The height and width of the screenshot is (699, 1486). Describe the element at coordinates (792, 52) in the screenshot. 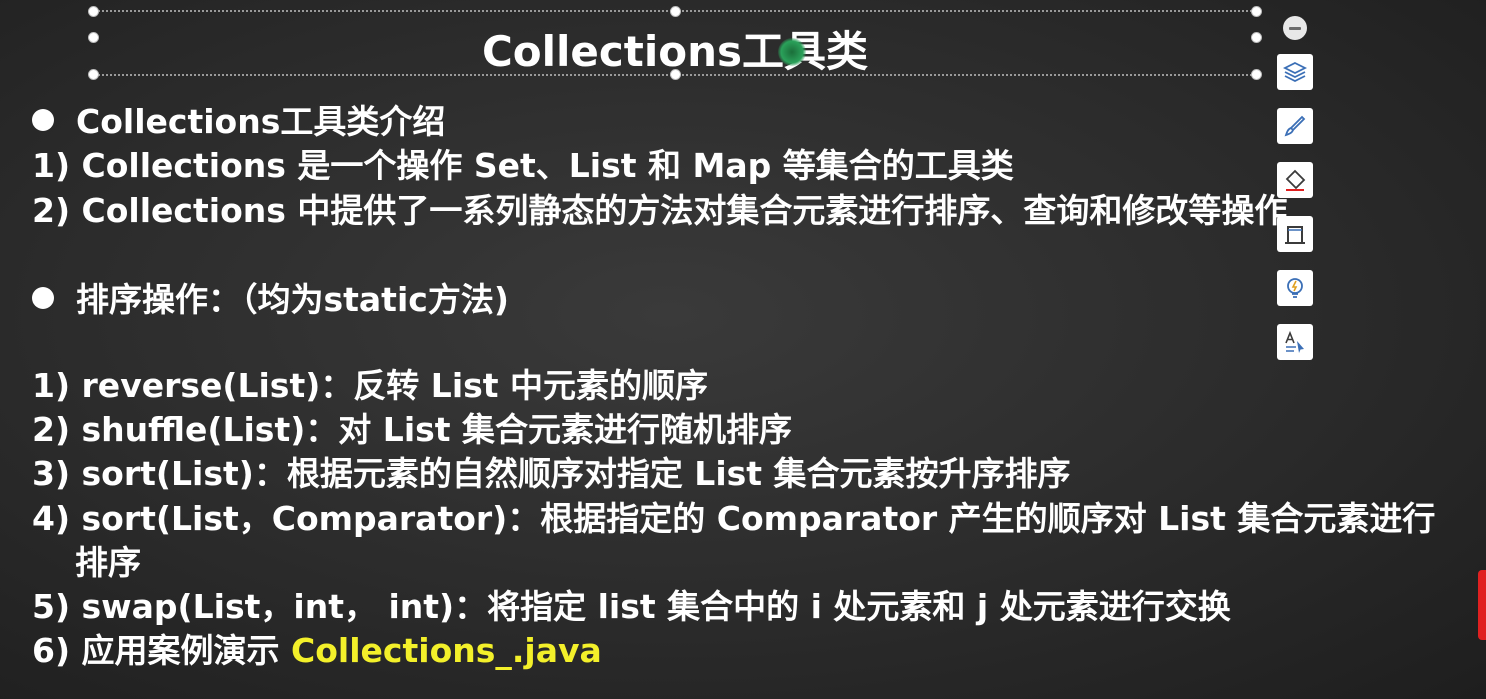

I see `pointer-cursor-icon` at that location.